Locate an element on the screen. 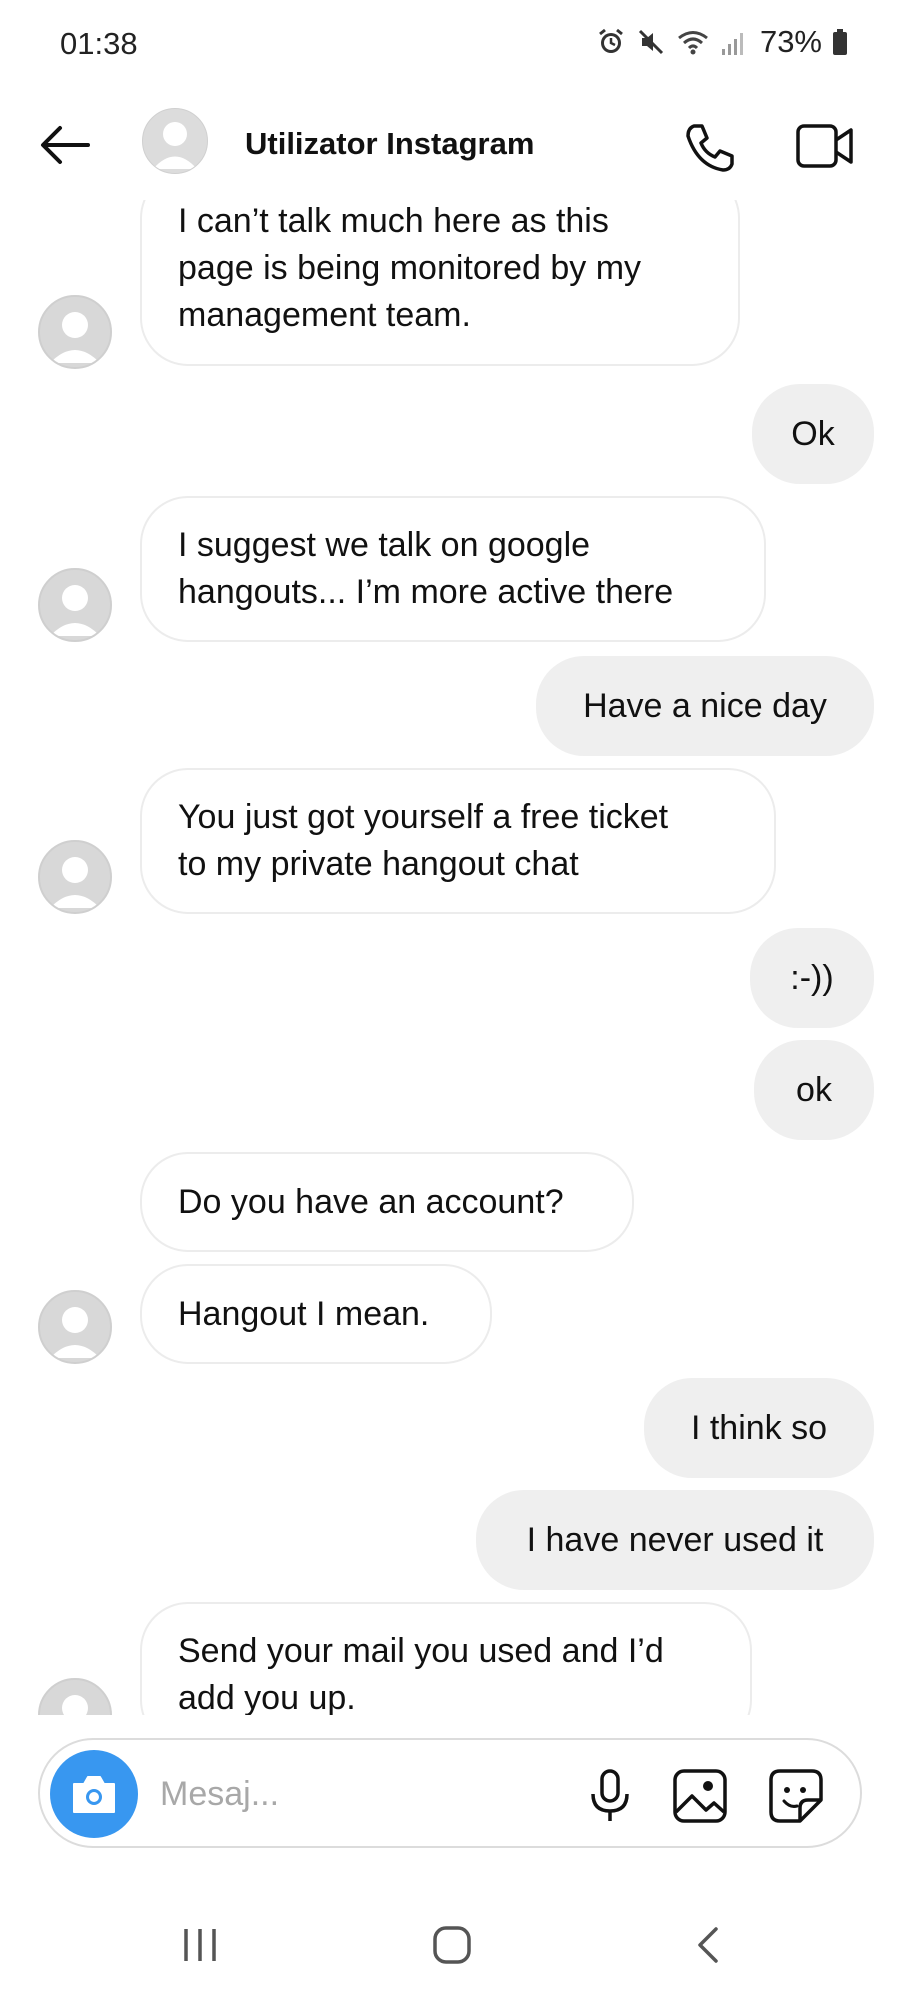 This screenshot has height=2000, width=900. status-time: 01:38 is located at coordinates (99, 43).